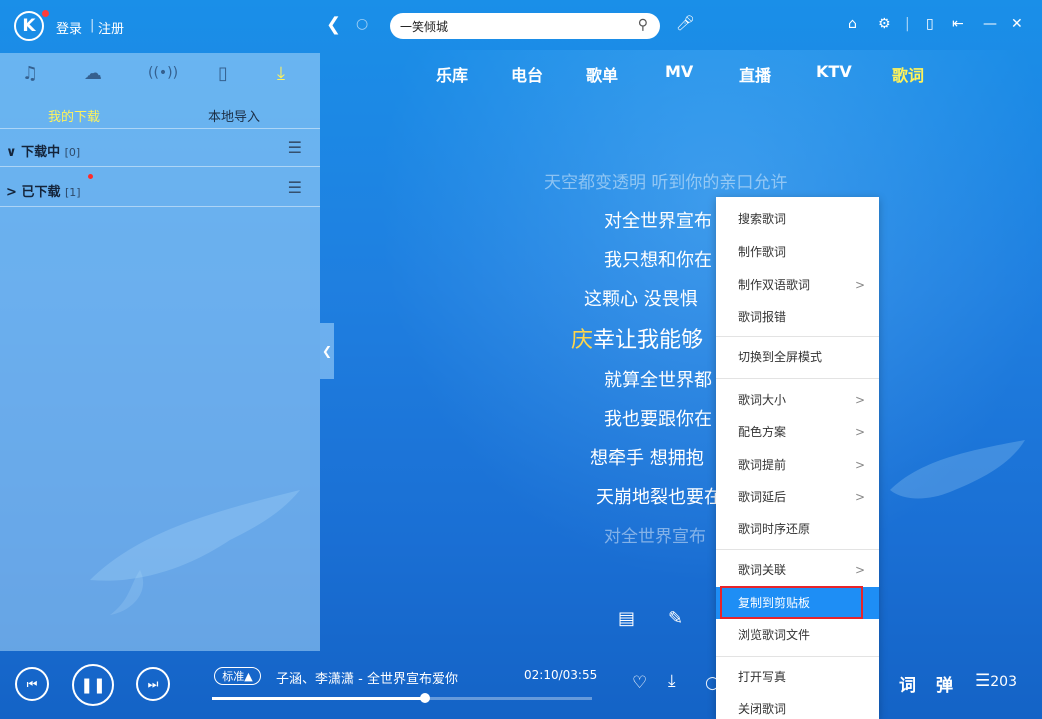 Image resolution: width=1042 pixels, height=719 pixels. I want to click on tab-library: 乐库, so click(452, 74).